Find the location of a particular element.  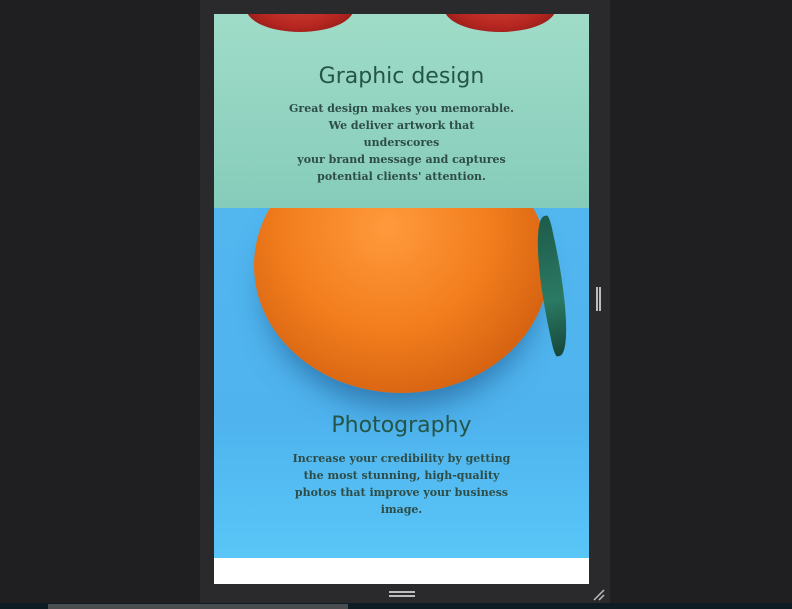

description-line: photos that improve your business is located at coordinates (401, 492).